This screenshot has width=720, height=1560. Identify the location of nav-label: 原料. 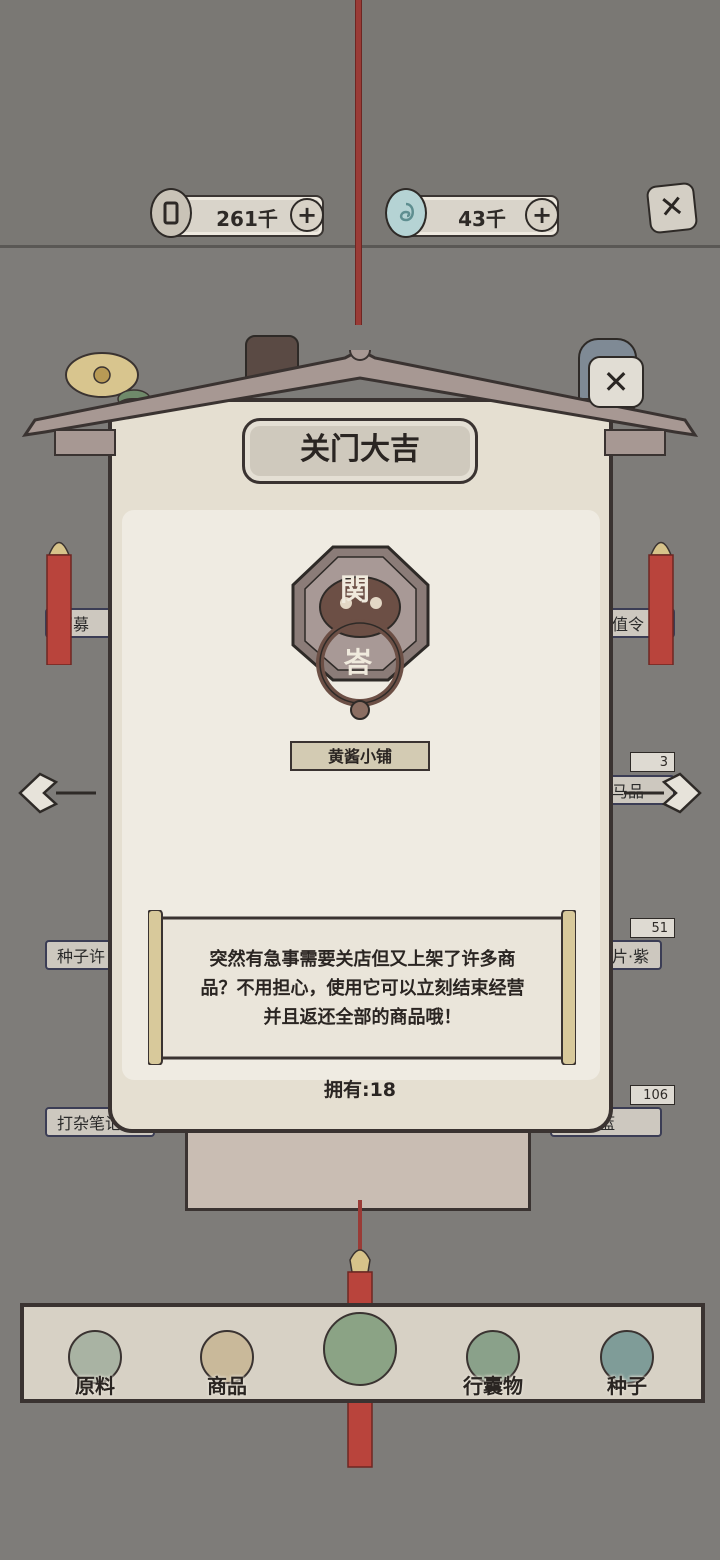
(95, 1386).